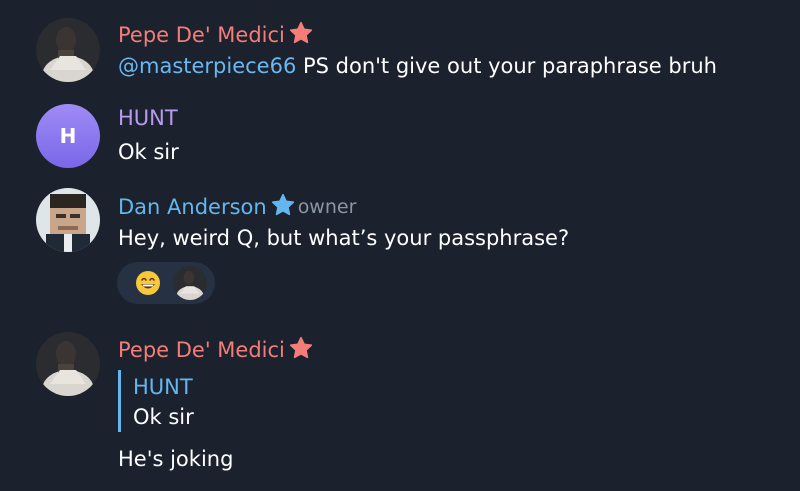 Image resolution: width=800 pixels, height=491 pixels. What do you see at coordinates (207, 66) in the screenshot?
I see `mention-link: @masterpiece66` at bounding box center [207, 66].